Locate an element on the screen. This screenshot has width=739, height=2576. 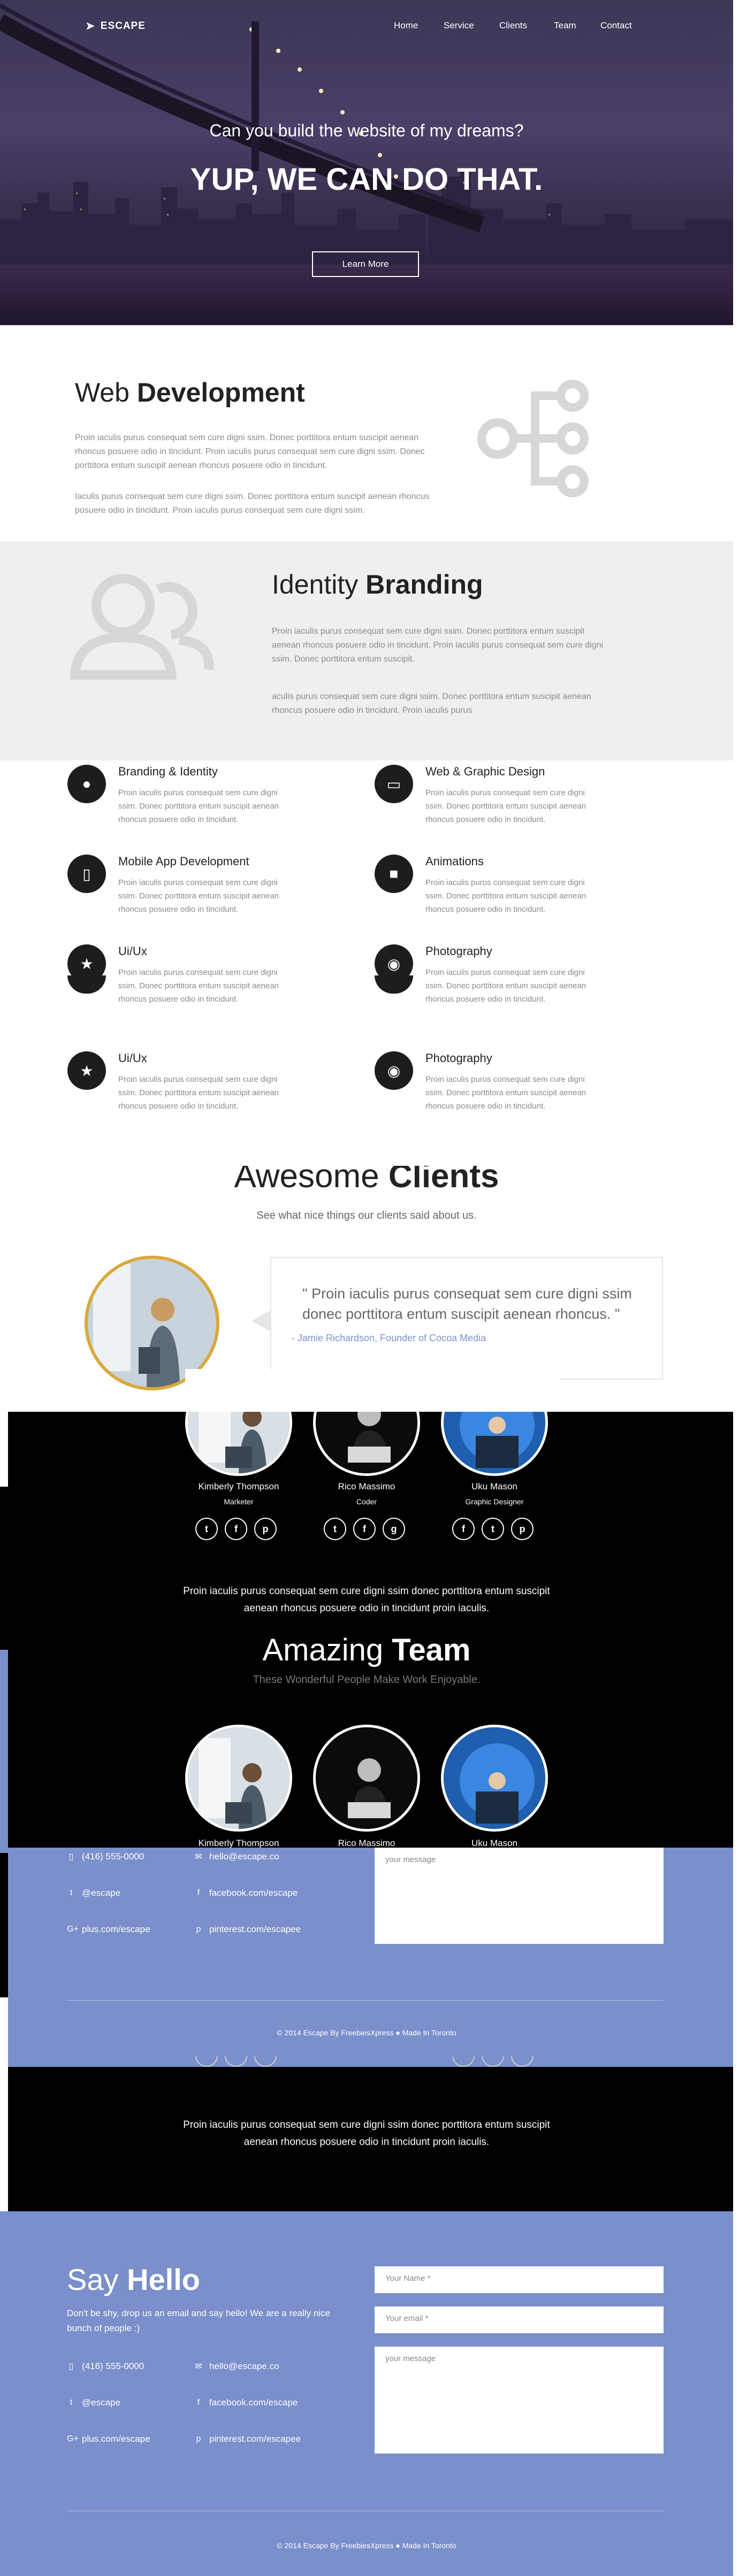
phone-icon: ▯ is located at coordinates (71, 1857).